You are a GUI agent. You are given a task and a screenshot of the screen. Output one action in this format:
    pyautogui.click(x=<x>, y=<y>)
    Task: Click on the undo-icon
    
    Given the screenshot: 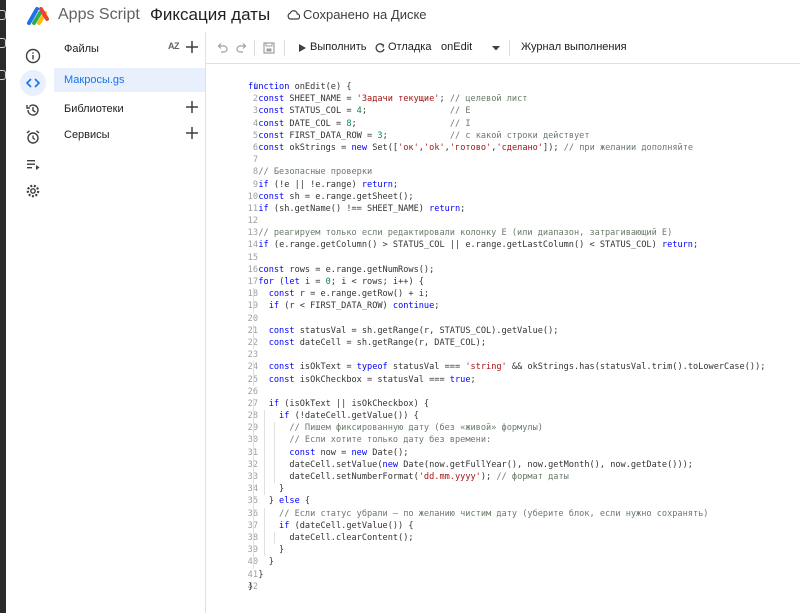 What is the action you would take?
    pyautogui.click(x=222, y=48)
    